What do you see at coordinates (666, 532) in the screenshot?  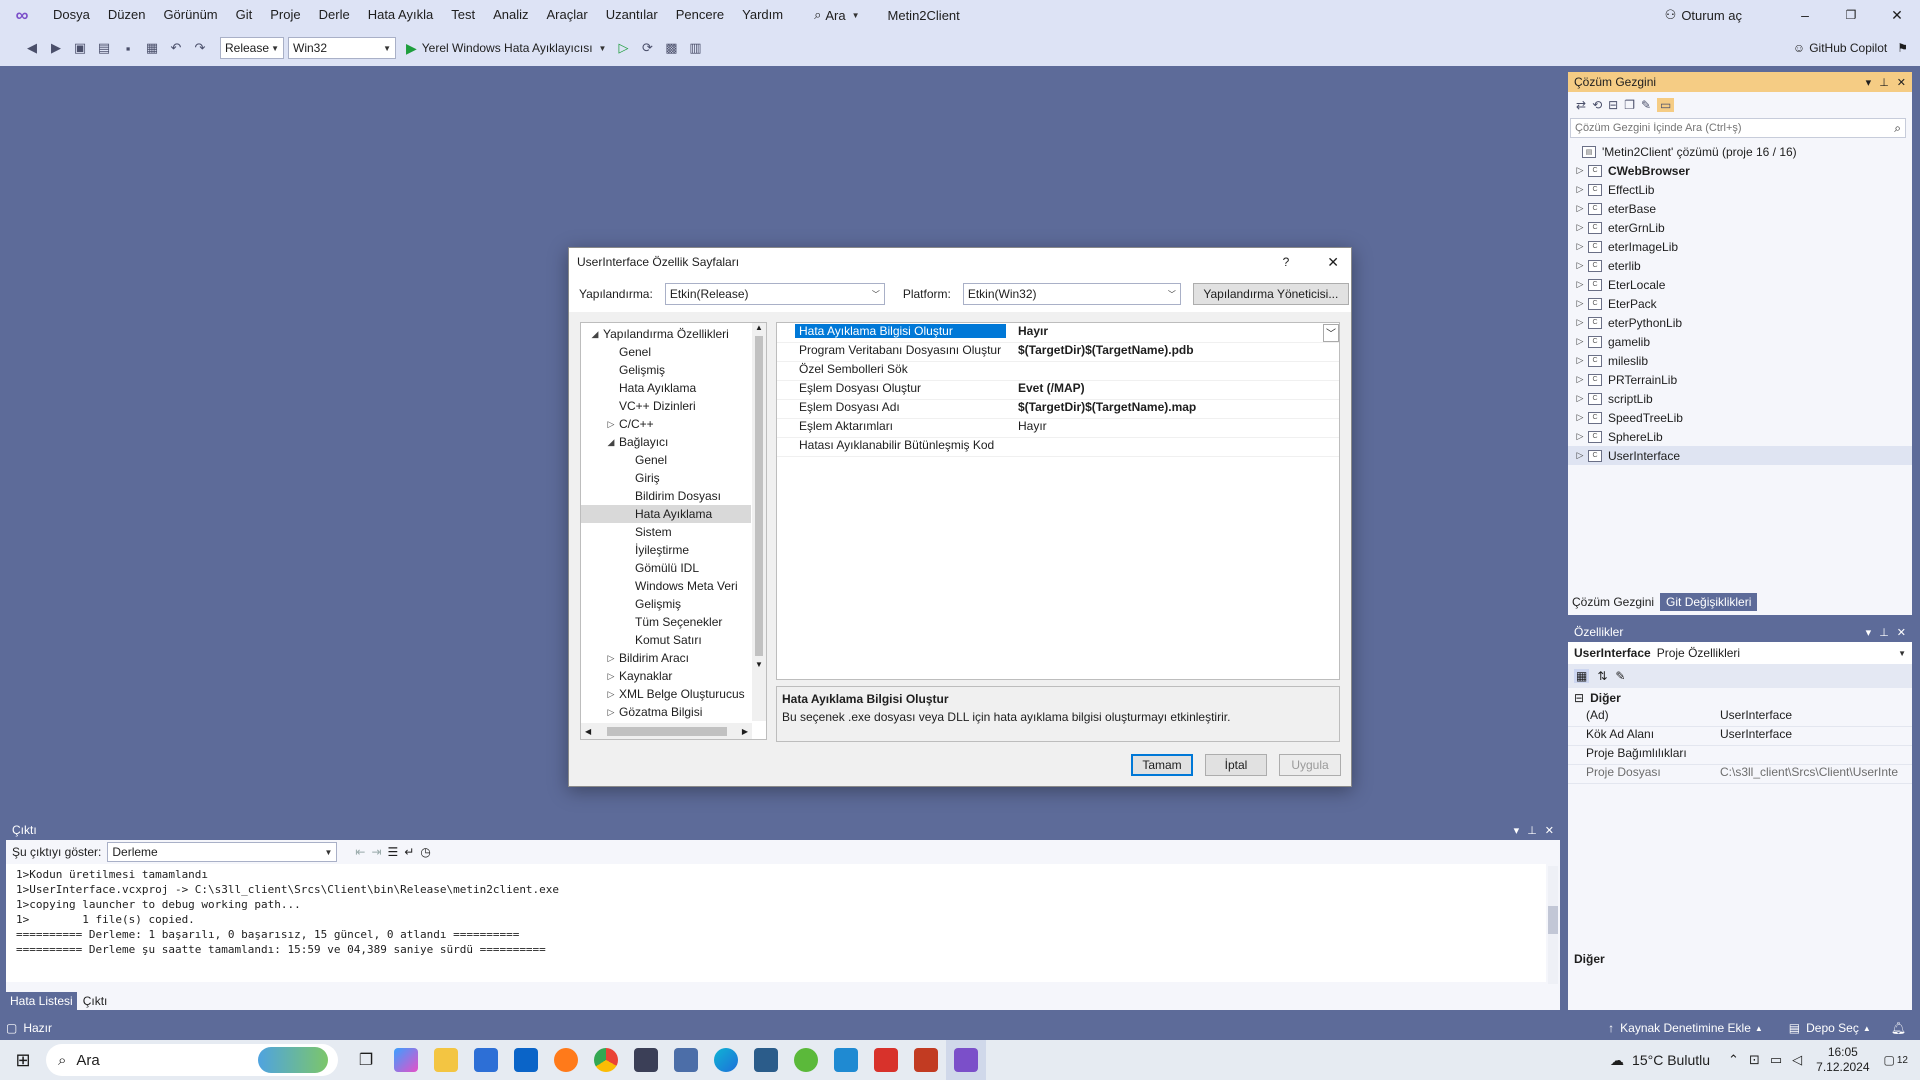 I see `dialog-tree-item: Sistem` at bounding box center [666, 532].